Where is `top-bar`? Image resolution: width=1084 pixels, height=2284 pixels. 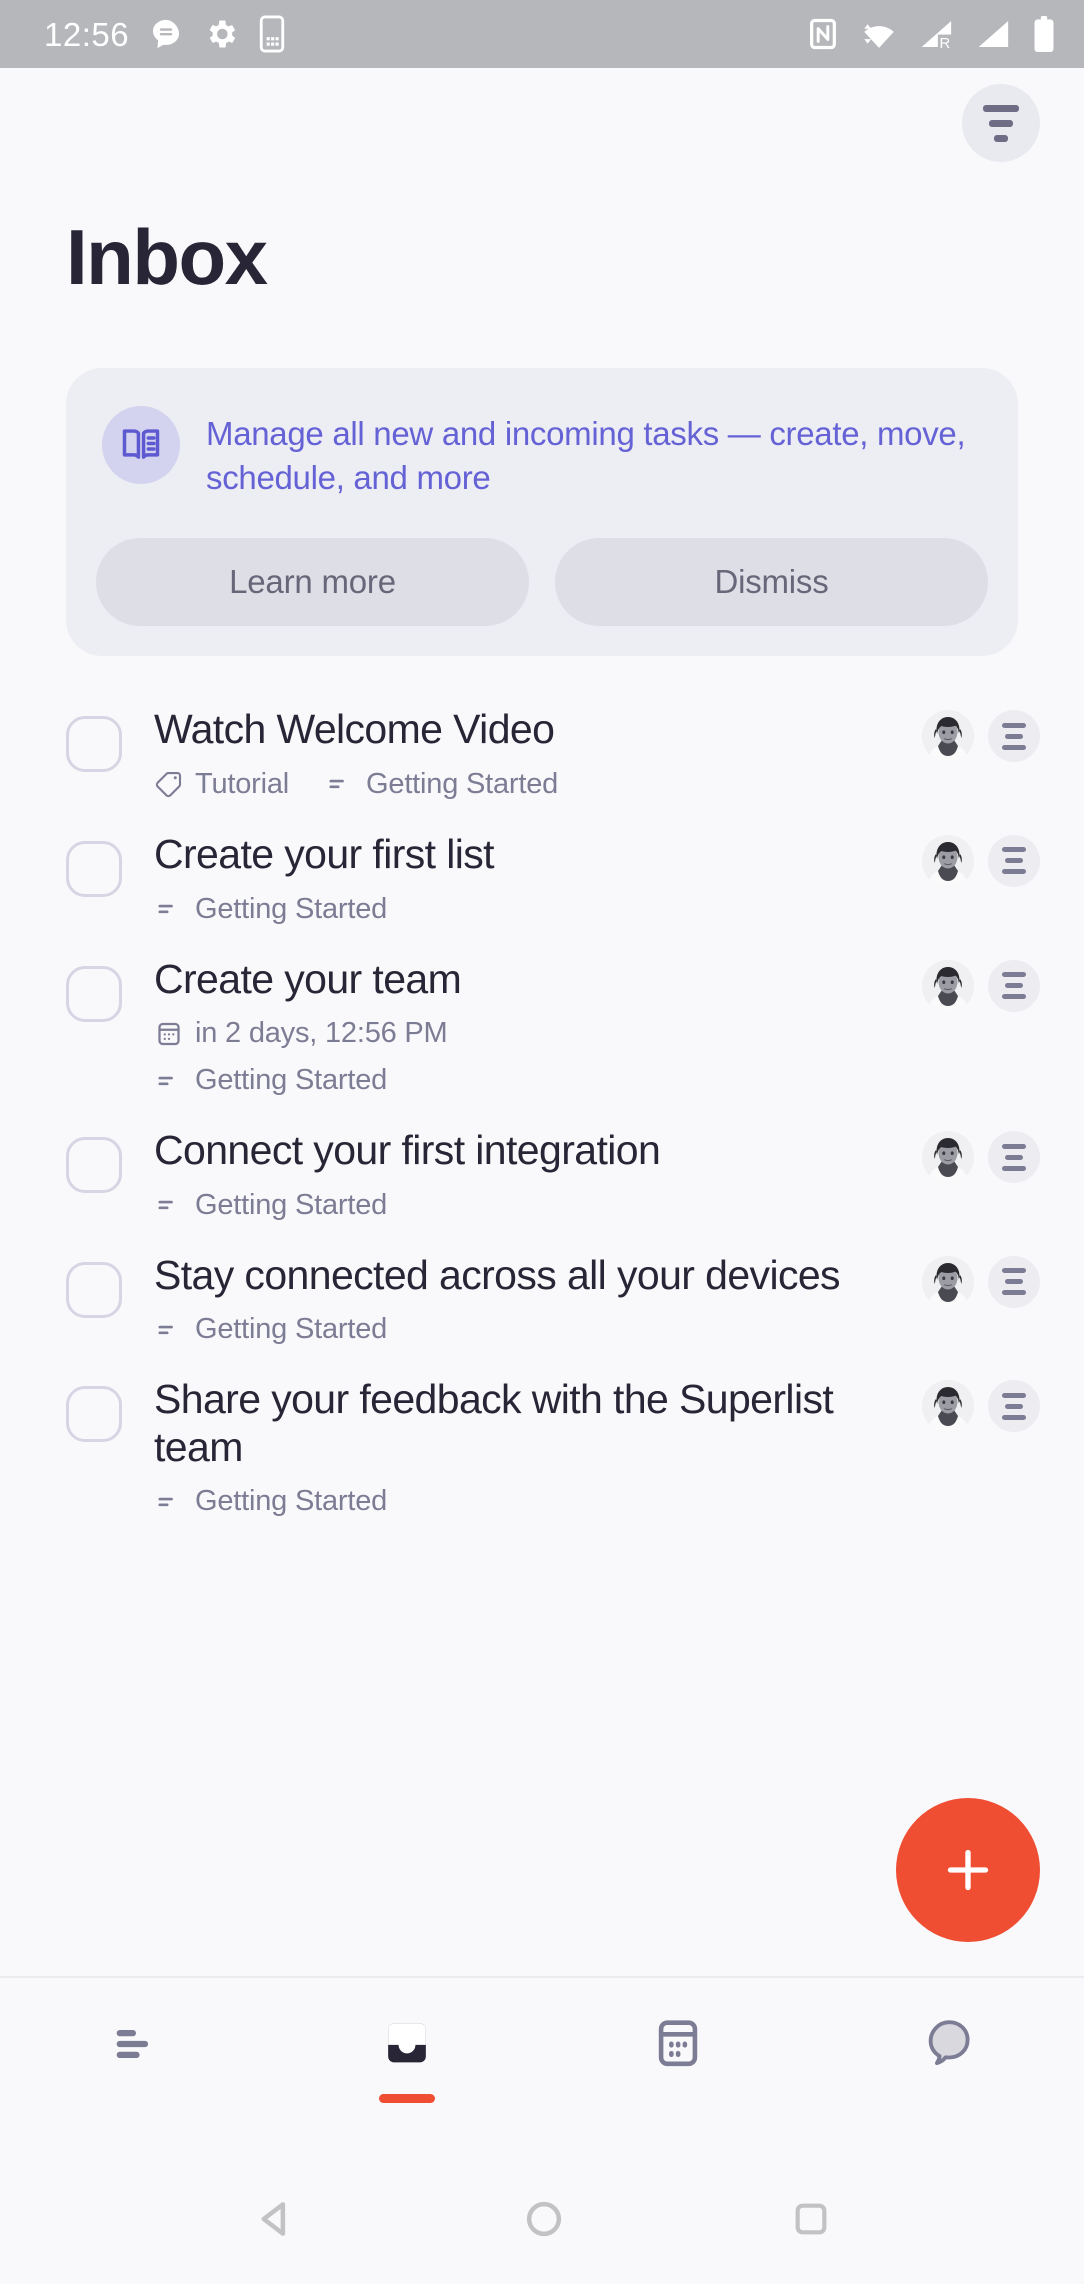 top-bar is located at coordinates (542, 123).